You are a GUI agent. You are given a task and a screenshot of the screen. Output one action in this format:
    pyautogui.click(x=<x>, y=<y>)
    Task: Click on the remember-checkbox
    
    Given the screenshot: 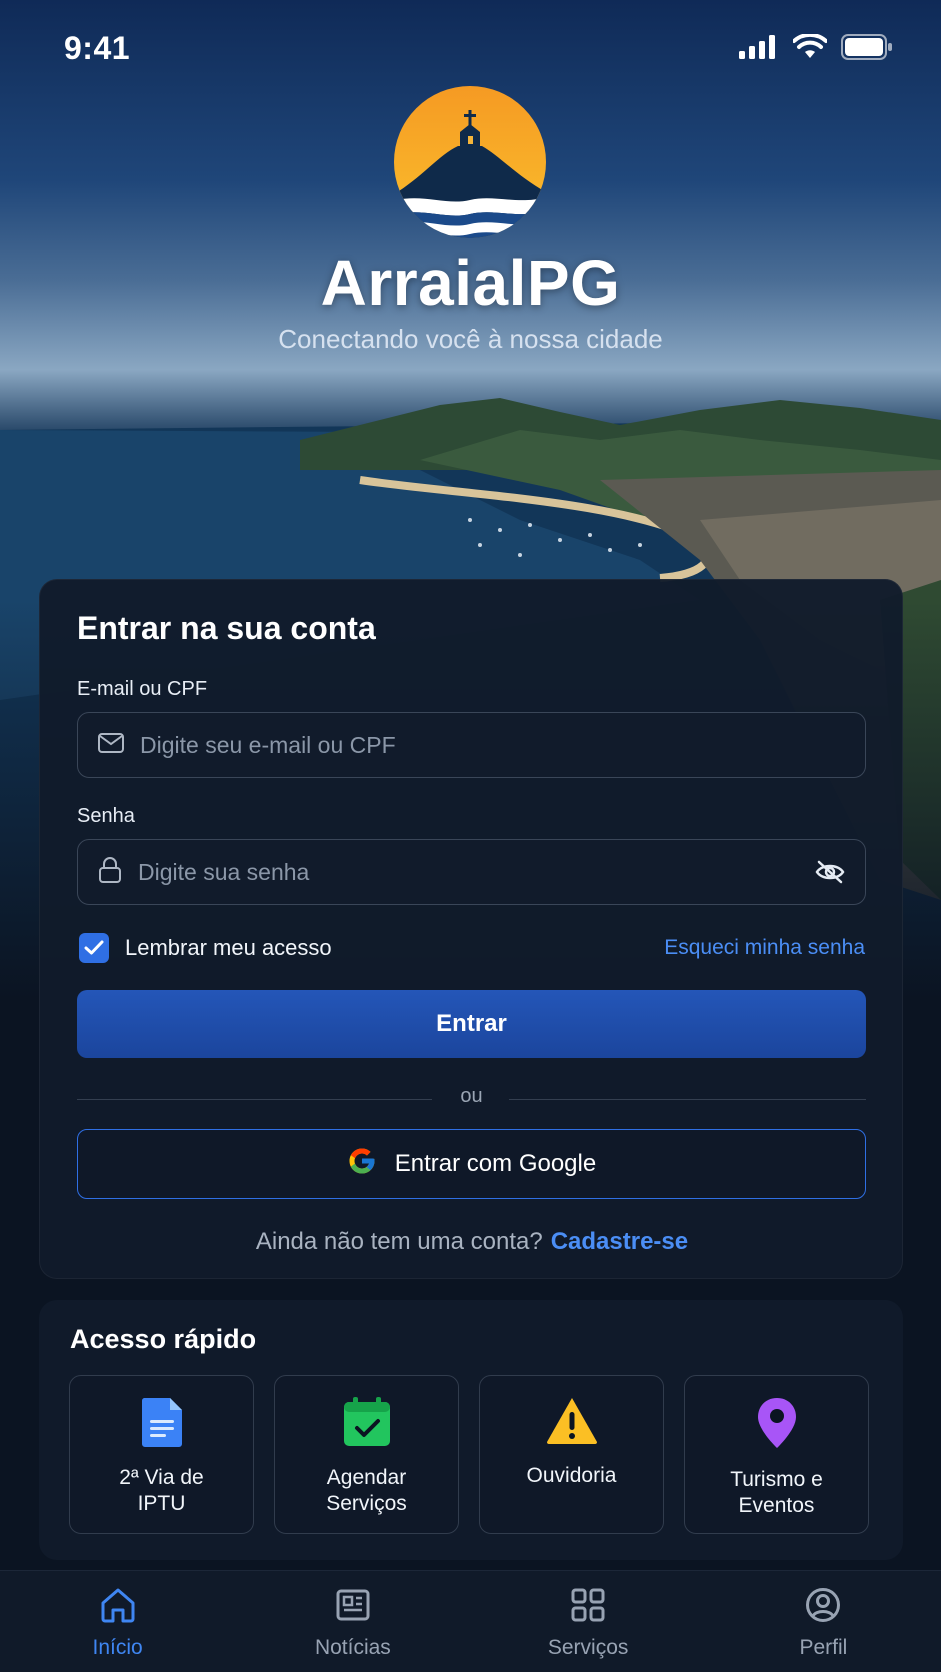 What is the action you would take?
    pyautogui.click(x=94, y=948)
    